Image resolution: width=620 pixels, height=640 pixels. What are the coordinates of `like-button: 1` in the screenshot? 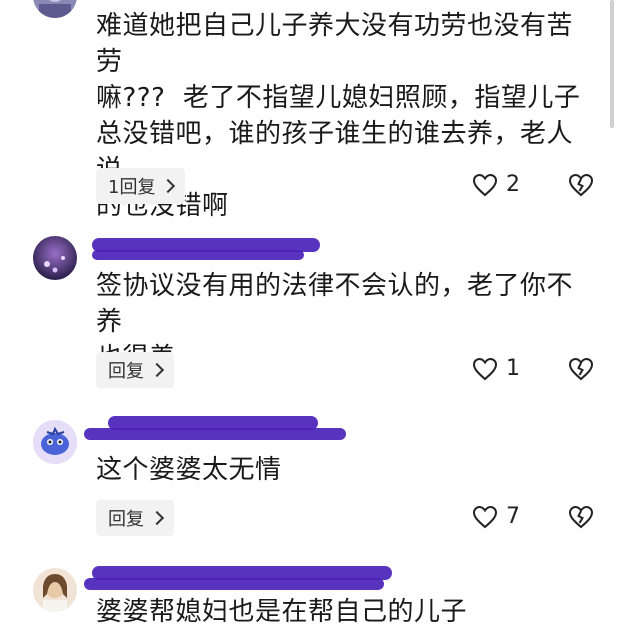 It's located at (496, 368).